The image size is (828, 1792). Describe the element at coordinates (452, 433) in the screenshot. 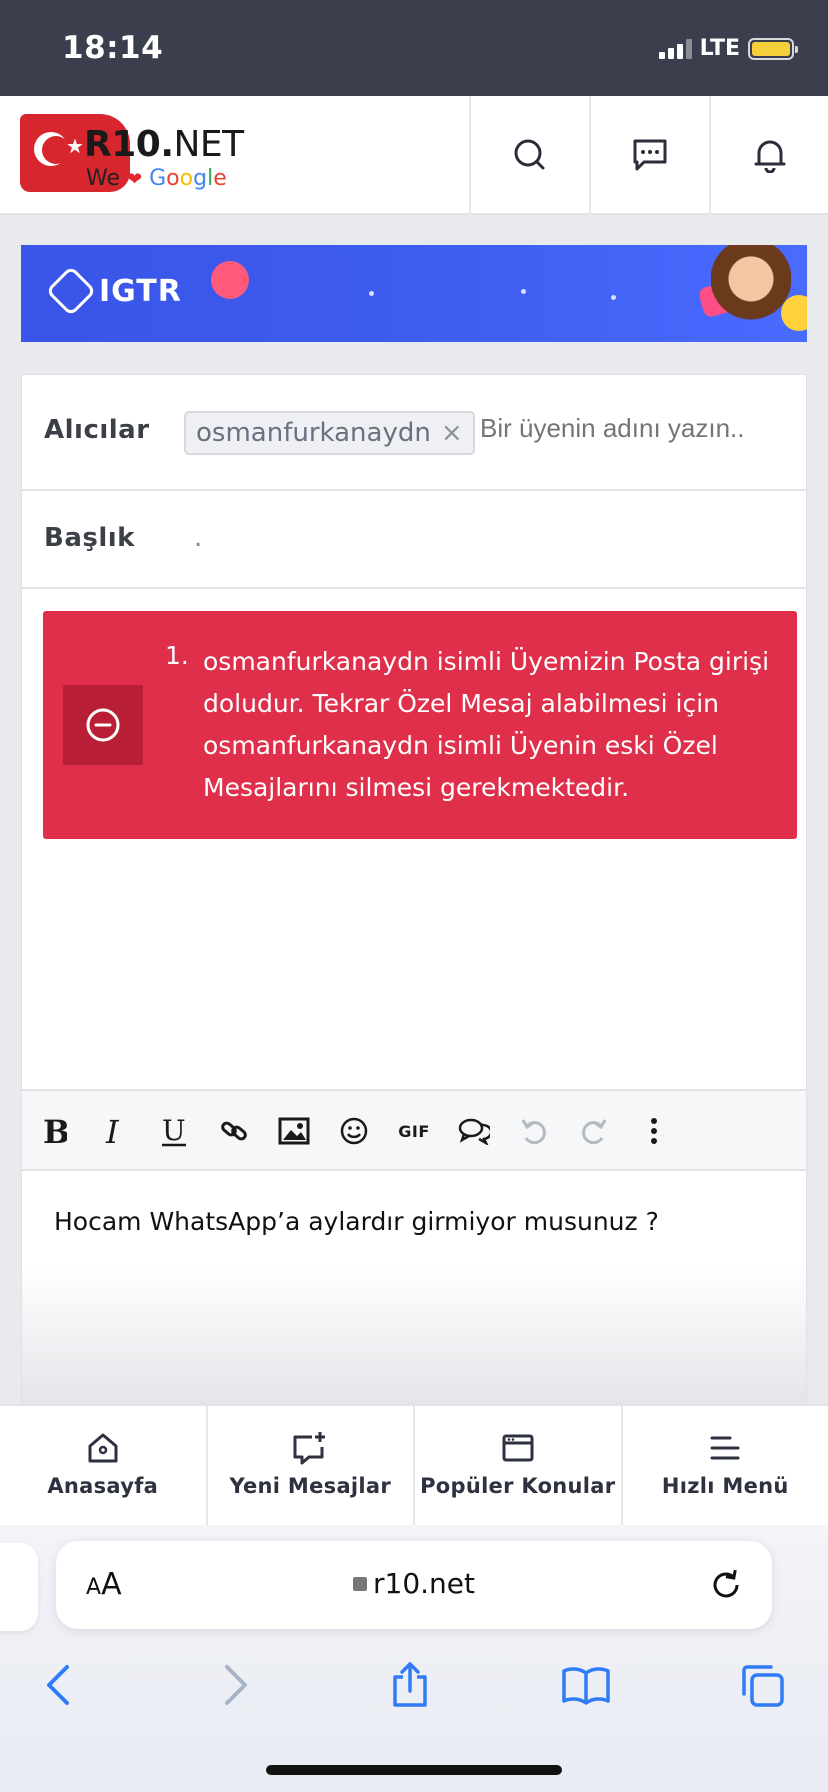

I see `remove-recipient-icon: ×` at that location.